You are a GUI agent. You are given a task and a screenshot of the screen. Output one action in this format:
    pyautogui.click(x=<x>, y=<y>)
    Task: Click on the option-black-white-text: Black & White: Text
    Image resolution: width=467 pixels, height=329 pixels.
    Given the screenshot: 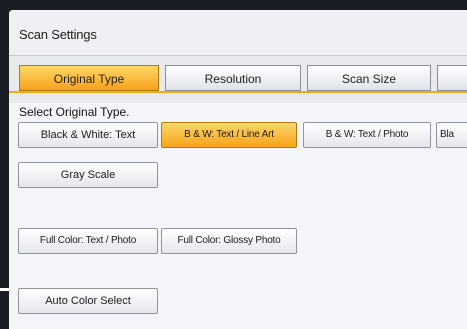 What is the action you would take?
    pyautogui.click(x=88, y=135)
    